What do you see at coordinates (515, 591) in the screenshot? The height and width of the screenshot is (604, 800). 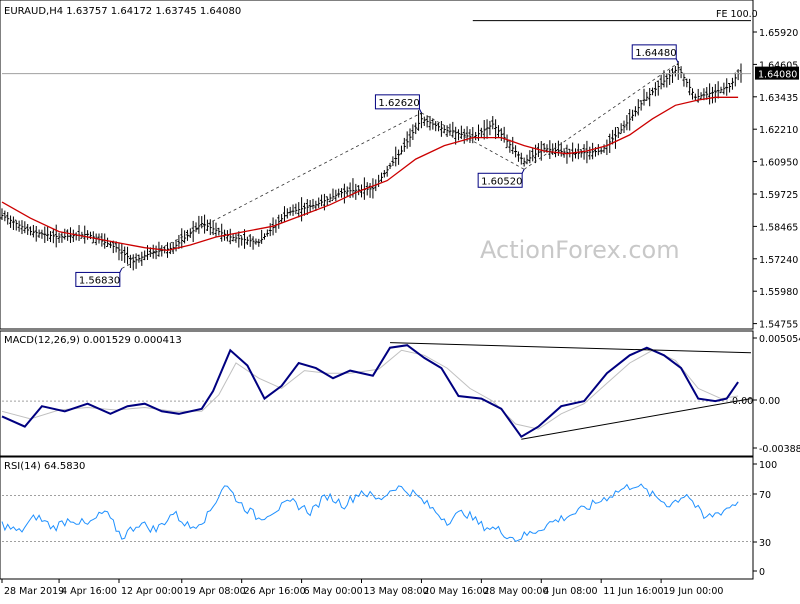 I see `x-tick-label: 28 May 00:00` at bounding box center [515, 591].